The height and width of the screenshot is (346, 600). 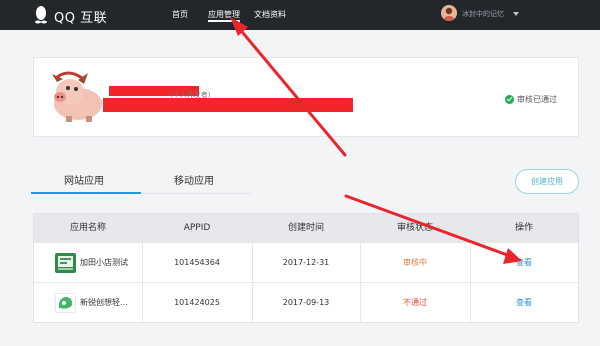 I want to click on appid-cell: 101454364, so click(x=197, y=262).